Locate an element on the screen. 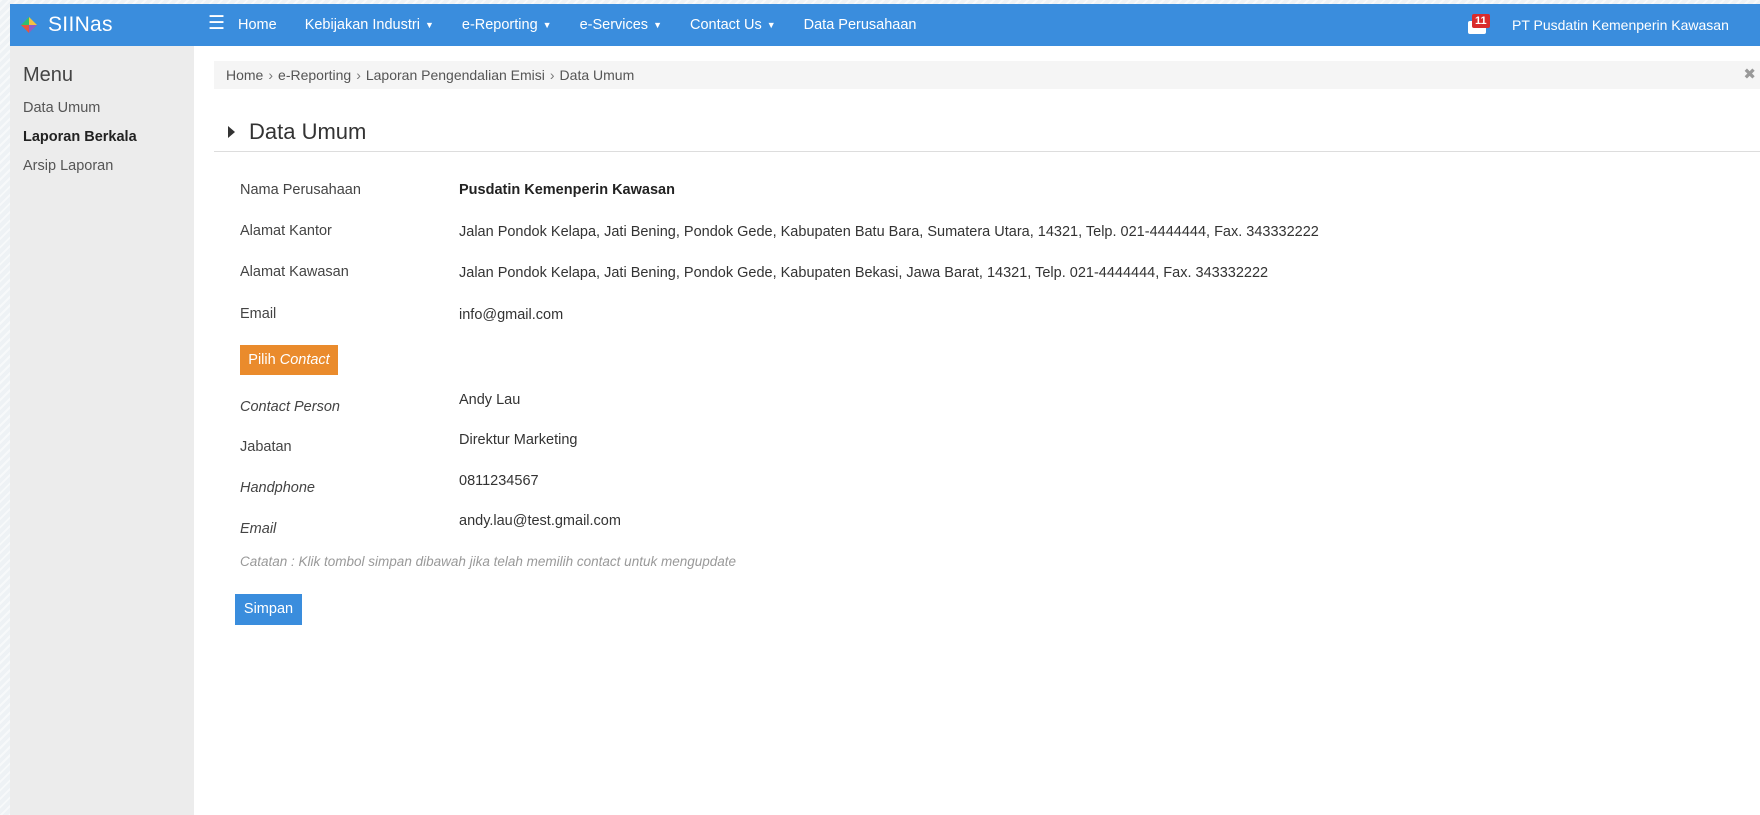 This screenshot has height=815, width=1760. alamat-kantor-label: Alamat Kantor is located at coordinates (286, 231).